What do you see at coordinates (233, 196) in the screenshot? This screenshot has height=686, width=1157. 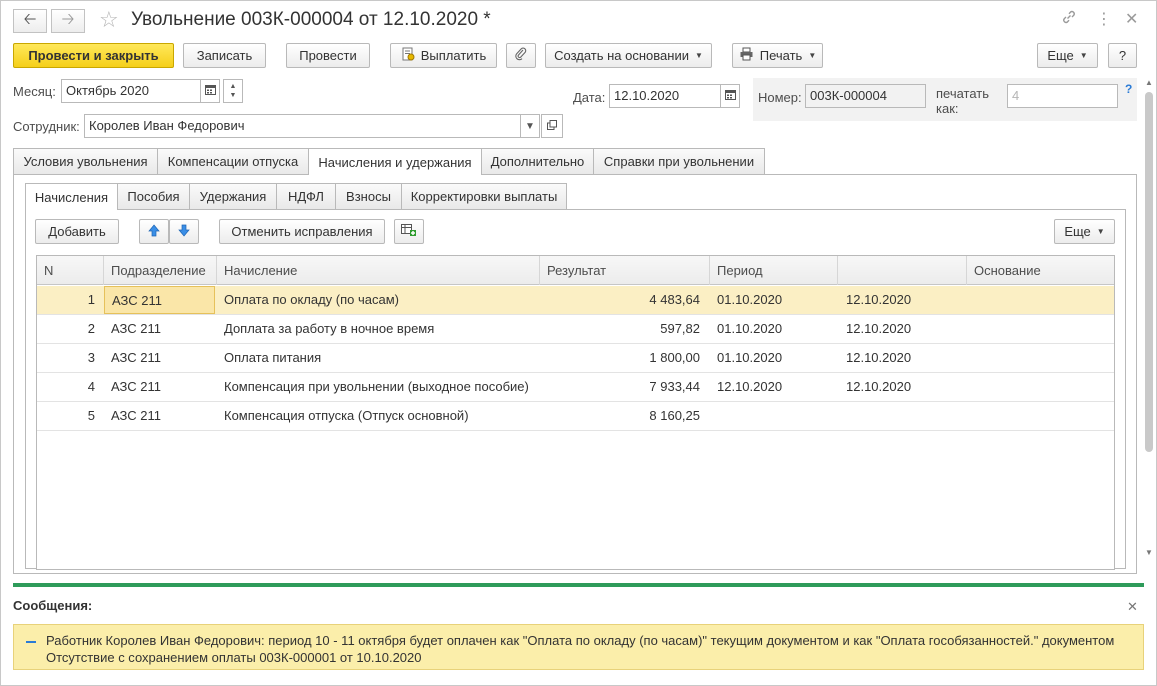 I see `subtab-deductions: Удержания` at bounding box center [233, 196].